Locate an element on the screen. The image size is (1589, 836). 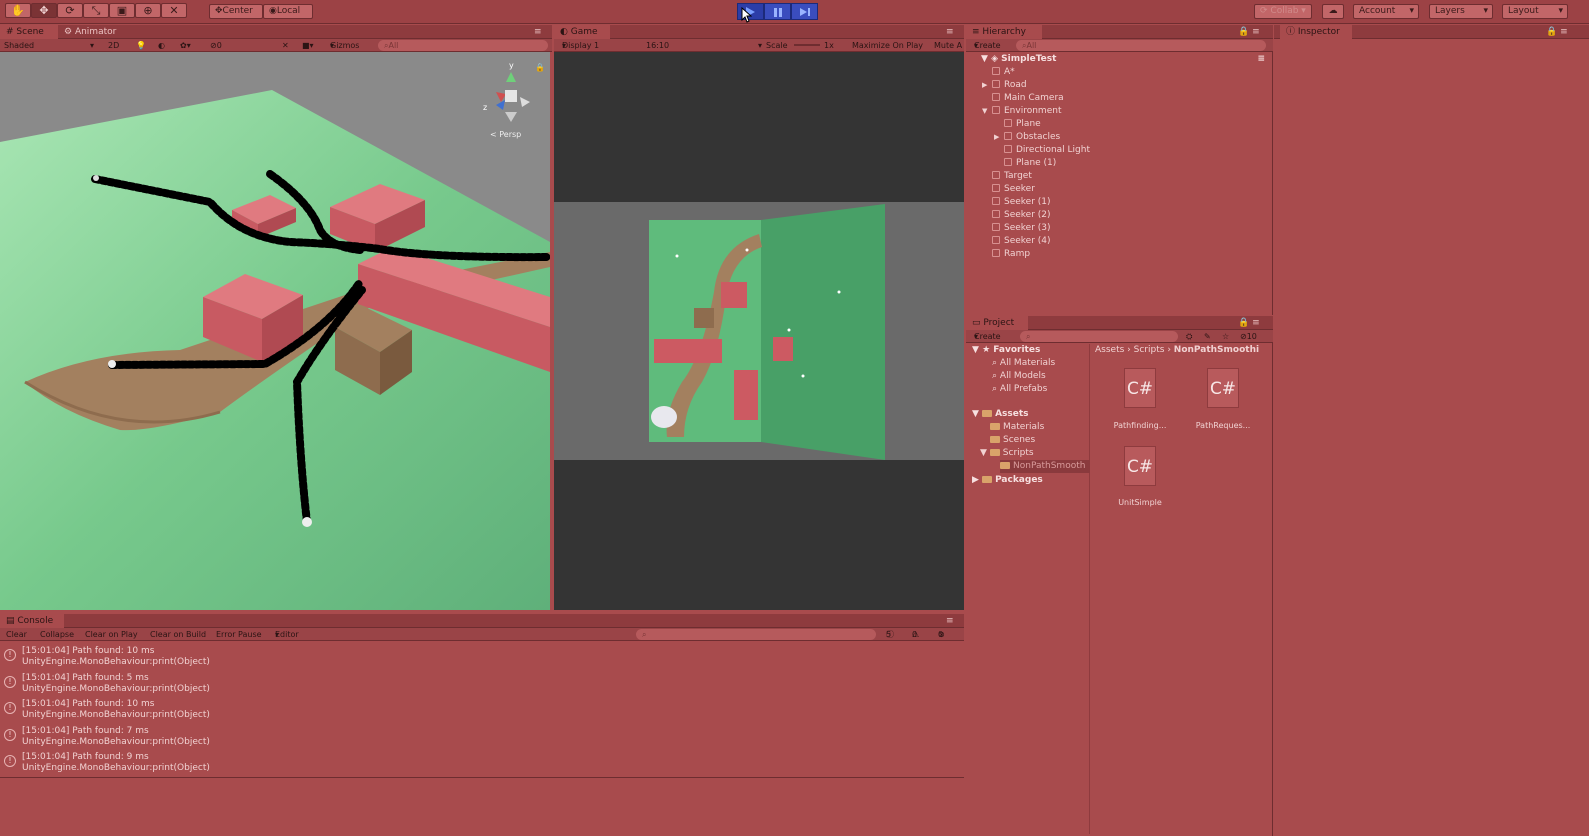
console-search-input: ⌕ is located at coordinates (756, 634).